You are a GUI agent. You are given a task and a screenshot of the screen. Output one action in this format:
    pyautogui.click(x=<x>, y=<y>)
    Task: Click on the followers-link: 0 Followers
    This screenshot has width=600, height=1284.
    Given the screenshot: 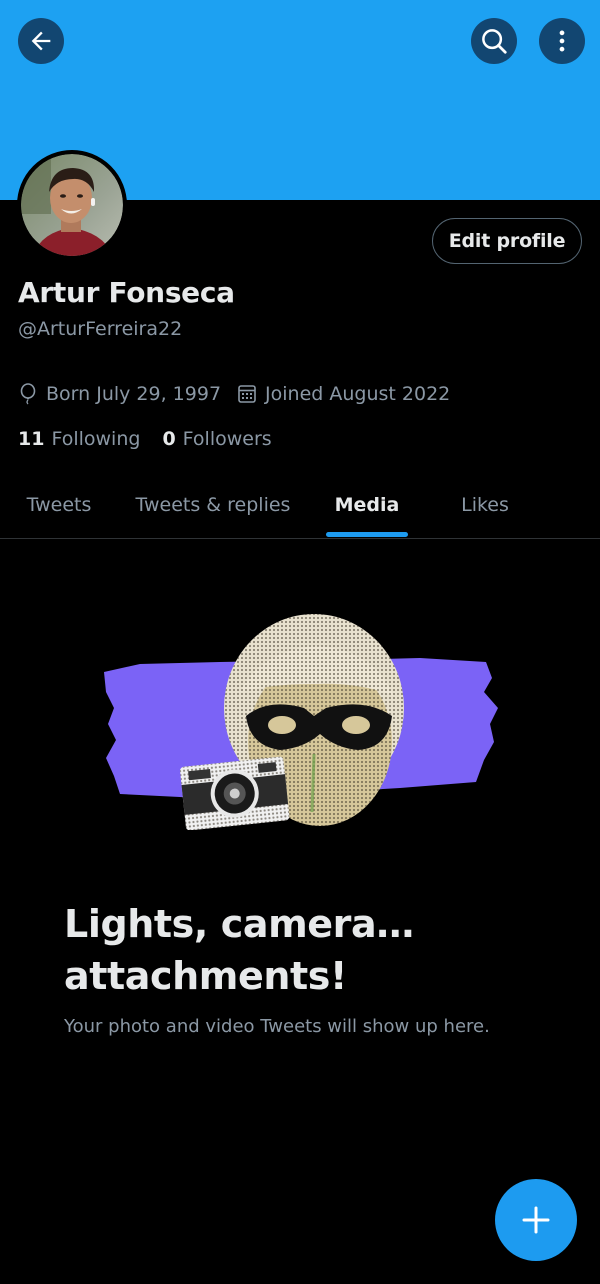 What is the action you would take?
    pyautogui.click(x=216, y=439)
    